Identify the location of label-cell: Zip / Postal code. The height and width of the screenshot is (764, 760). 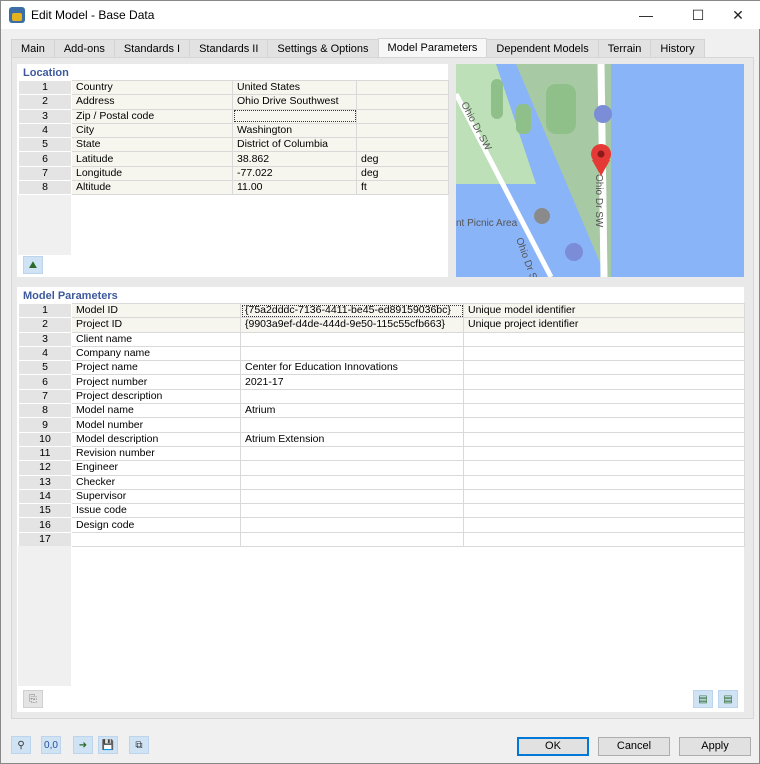
(152, 116).